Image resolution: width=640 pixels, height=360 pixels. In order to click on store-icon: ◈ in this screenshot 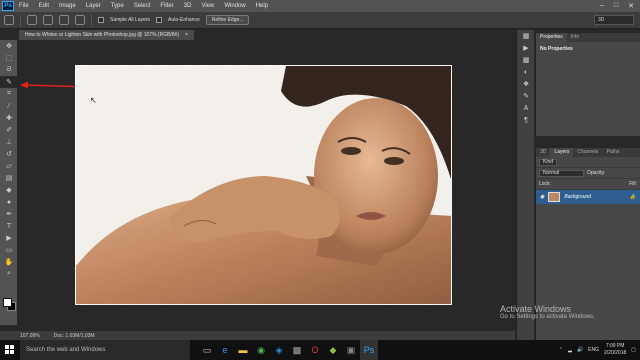, I will do `click(279, 350)`.